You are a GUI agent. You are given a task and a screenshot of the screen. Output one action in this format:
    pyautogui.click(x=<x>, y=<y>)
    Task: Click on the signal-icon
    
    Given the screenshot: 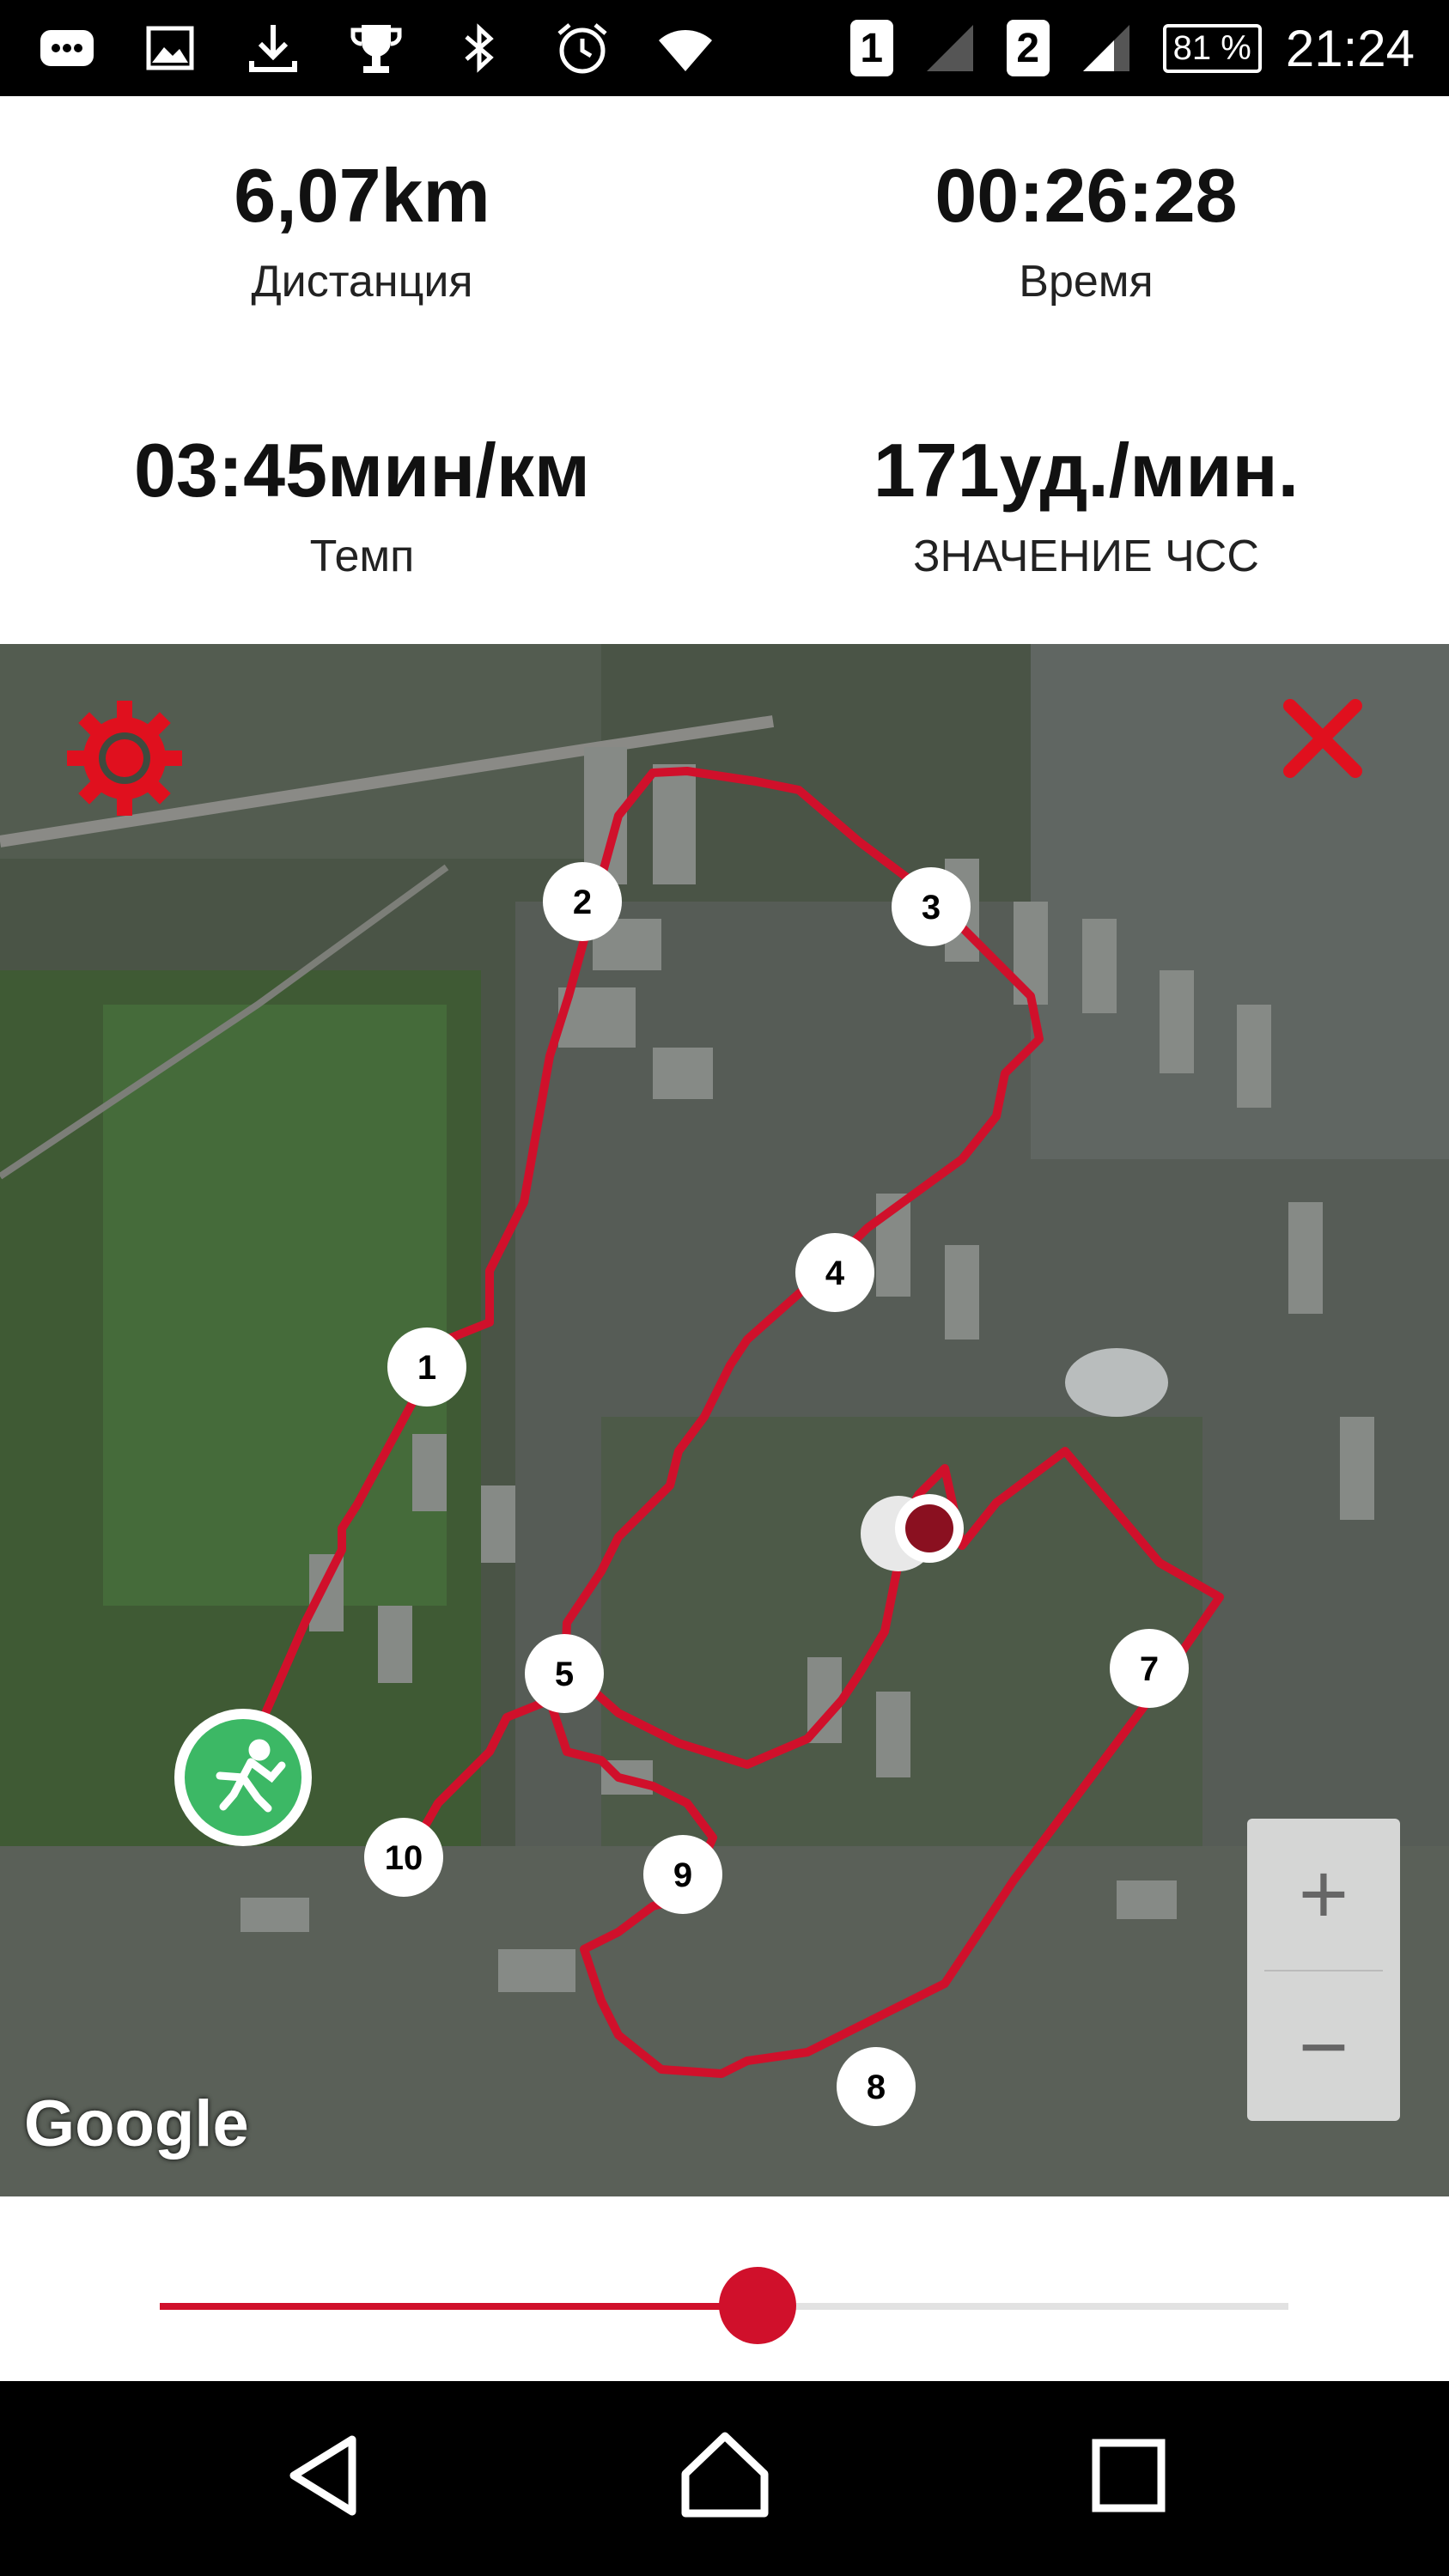 What is the action you would take?
    pyautogui.click(x=1106, y=48)
    